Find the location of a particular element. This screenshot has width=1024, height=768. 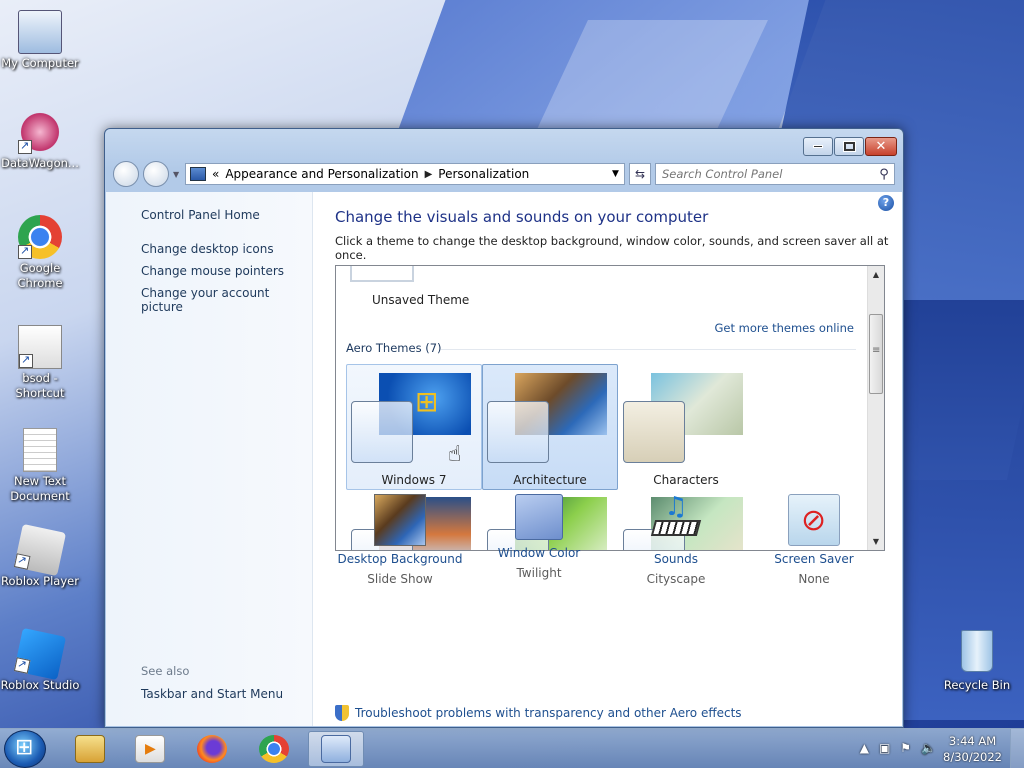

sounds-value: Cityscape is located at coordinates (676, 579).